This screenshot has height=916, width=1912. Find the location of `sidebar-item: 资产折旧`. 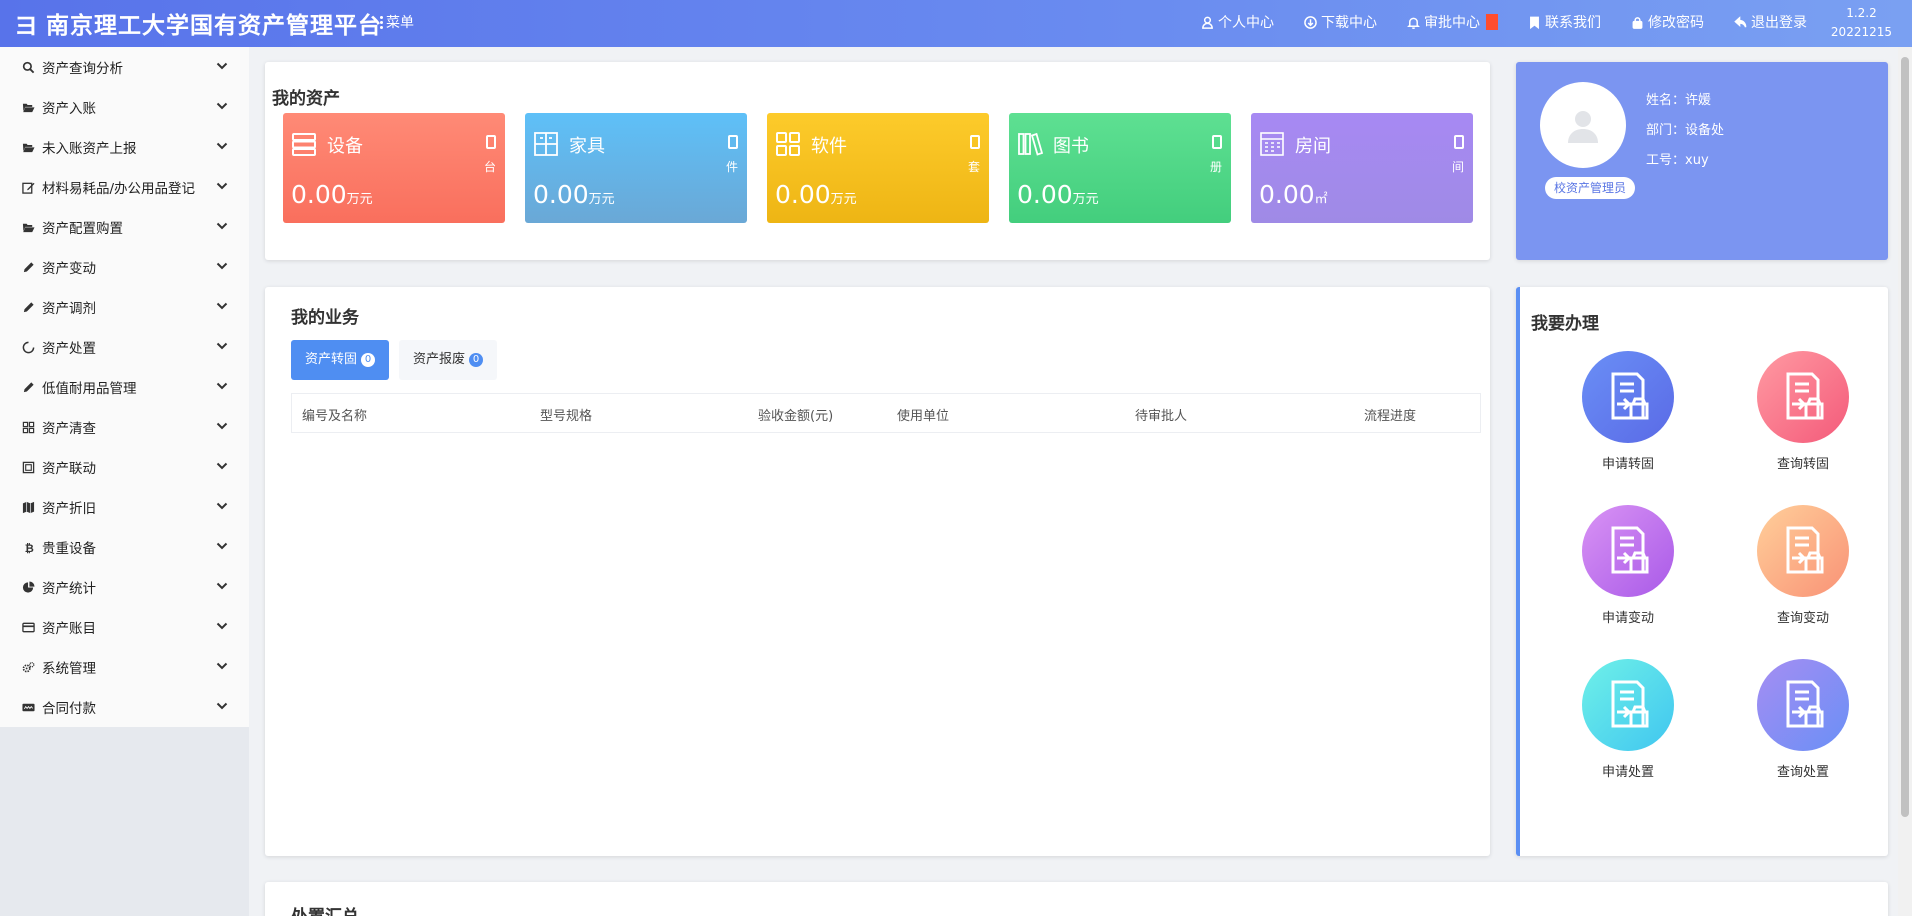

sidebar-item: 资产折旧 is located at coordinates (124, 507).